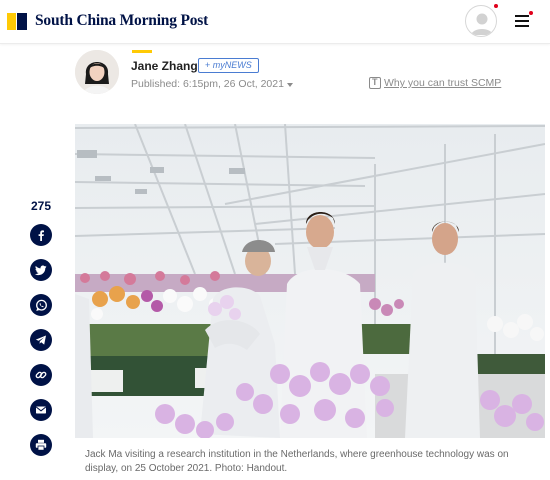  I want to click on logo-mark-icon, so click(17, 21).